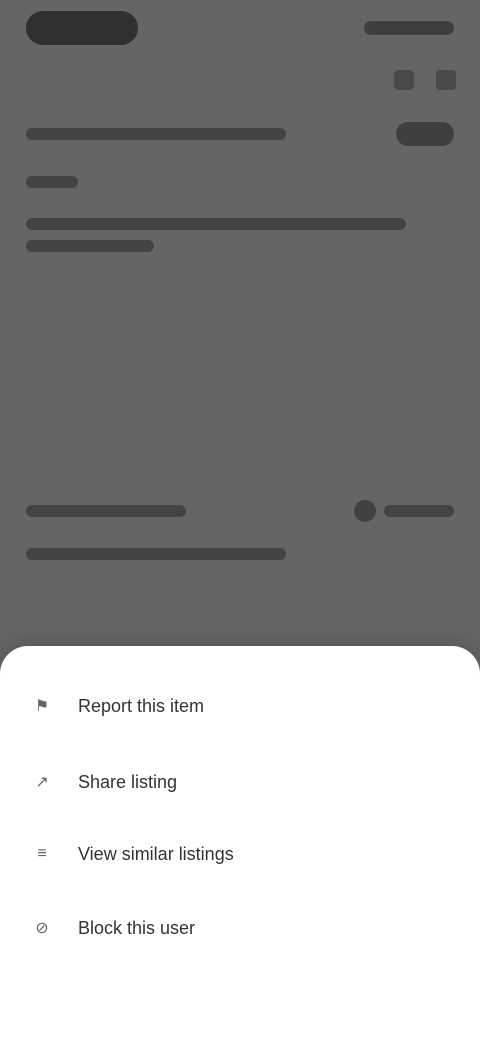 The image size is (480, 1040). What do you see at coordinates (42, 928) in the screenshot?
I see `block-icon: ⊘` at bounding box center [42, 928].